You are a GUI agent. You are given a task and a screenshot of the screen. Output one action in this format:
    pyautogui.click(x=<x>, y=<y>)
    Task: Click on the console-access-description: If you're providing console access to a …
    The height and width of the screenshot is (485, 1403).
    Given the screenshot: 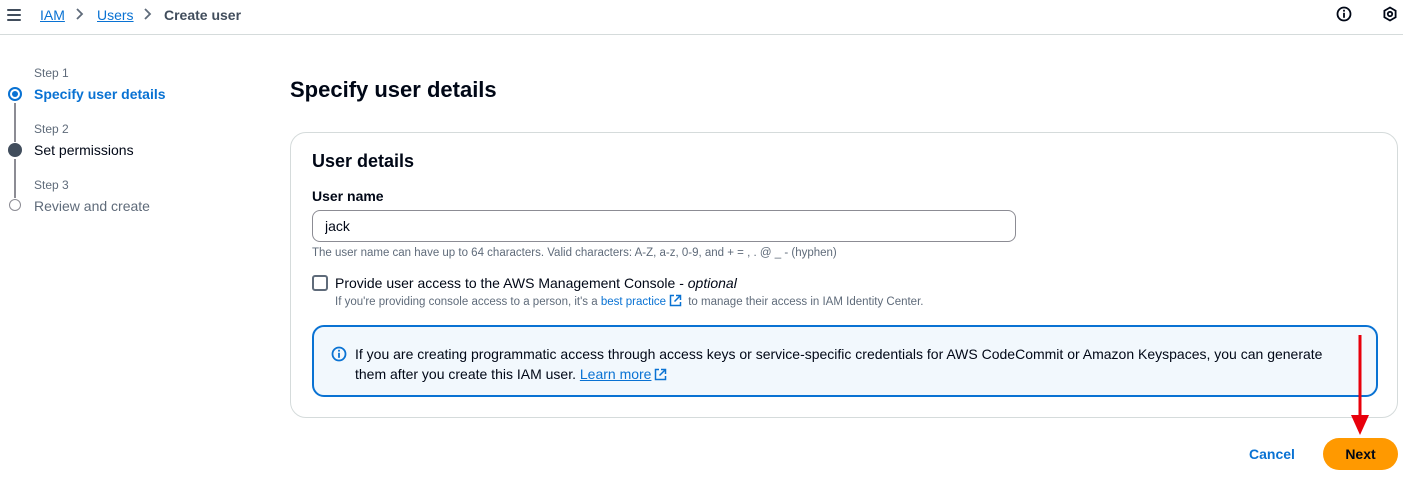 What is the action you would take?
    pyautogui.click(x=629, y=302)
    